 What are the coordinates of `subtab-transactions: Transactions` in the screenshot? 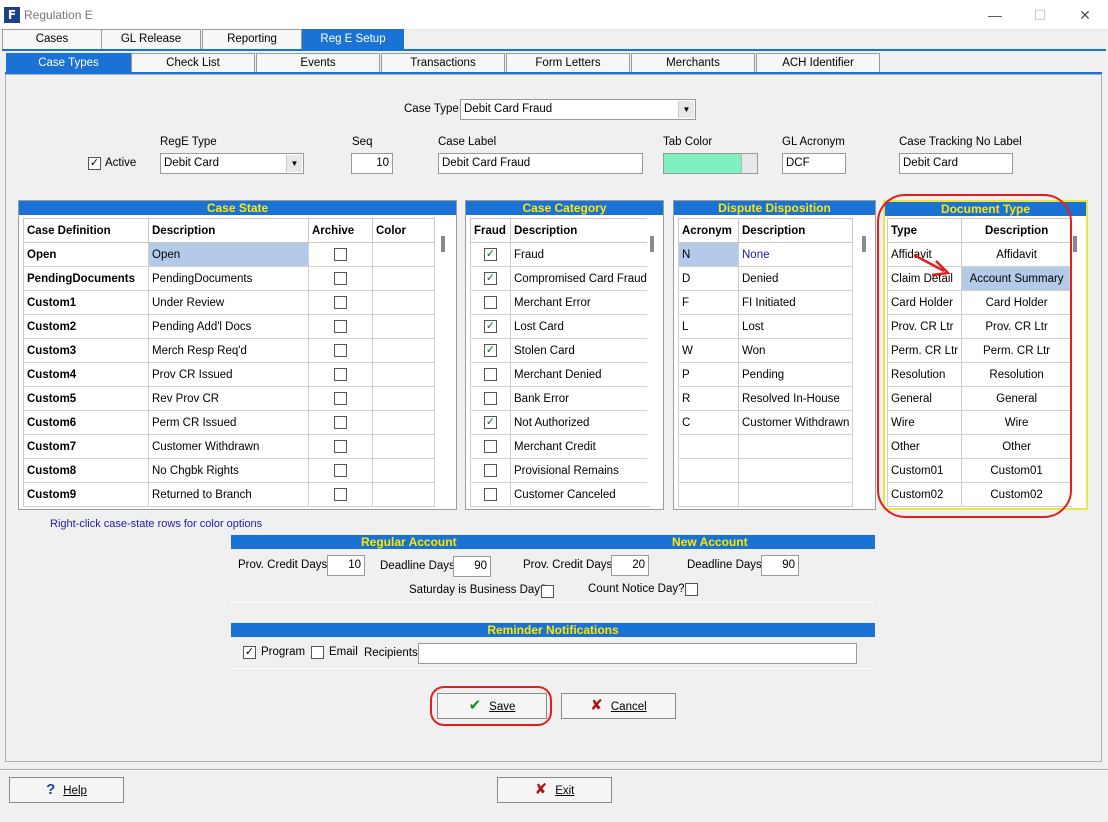 It's located at (443, 63).